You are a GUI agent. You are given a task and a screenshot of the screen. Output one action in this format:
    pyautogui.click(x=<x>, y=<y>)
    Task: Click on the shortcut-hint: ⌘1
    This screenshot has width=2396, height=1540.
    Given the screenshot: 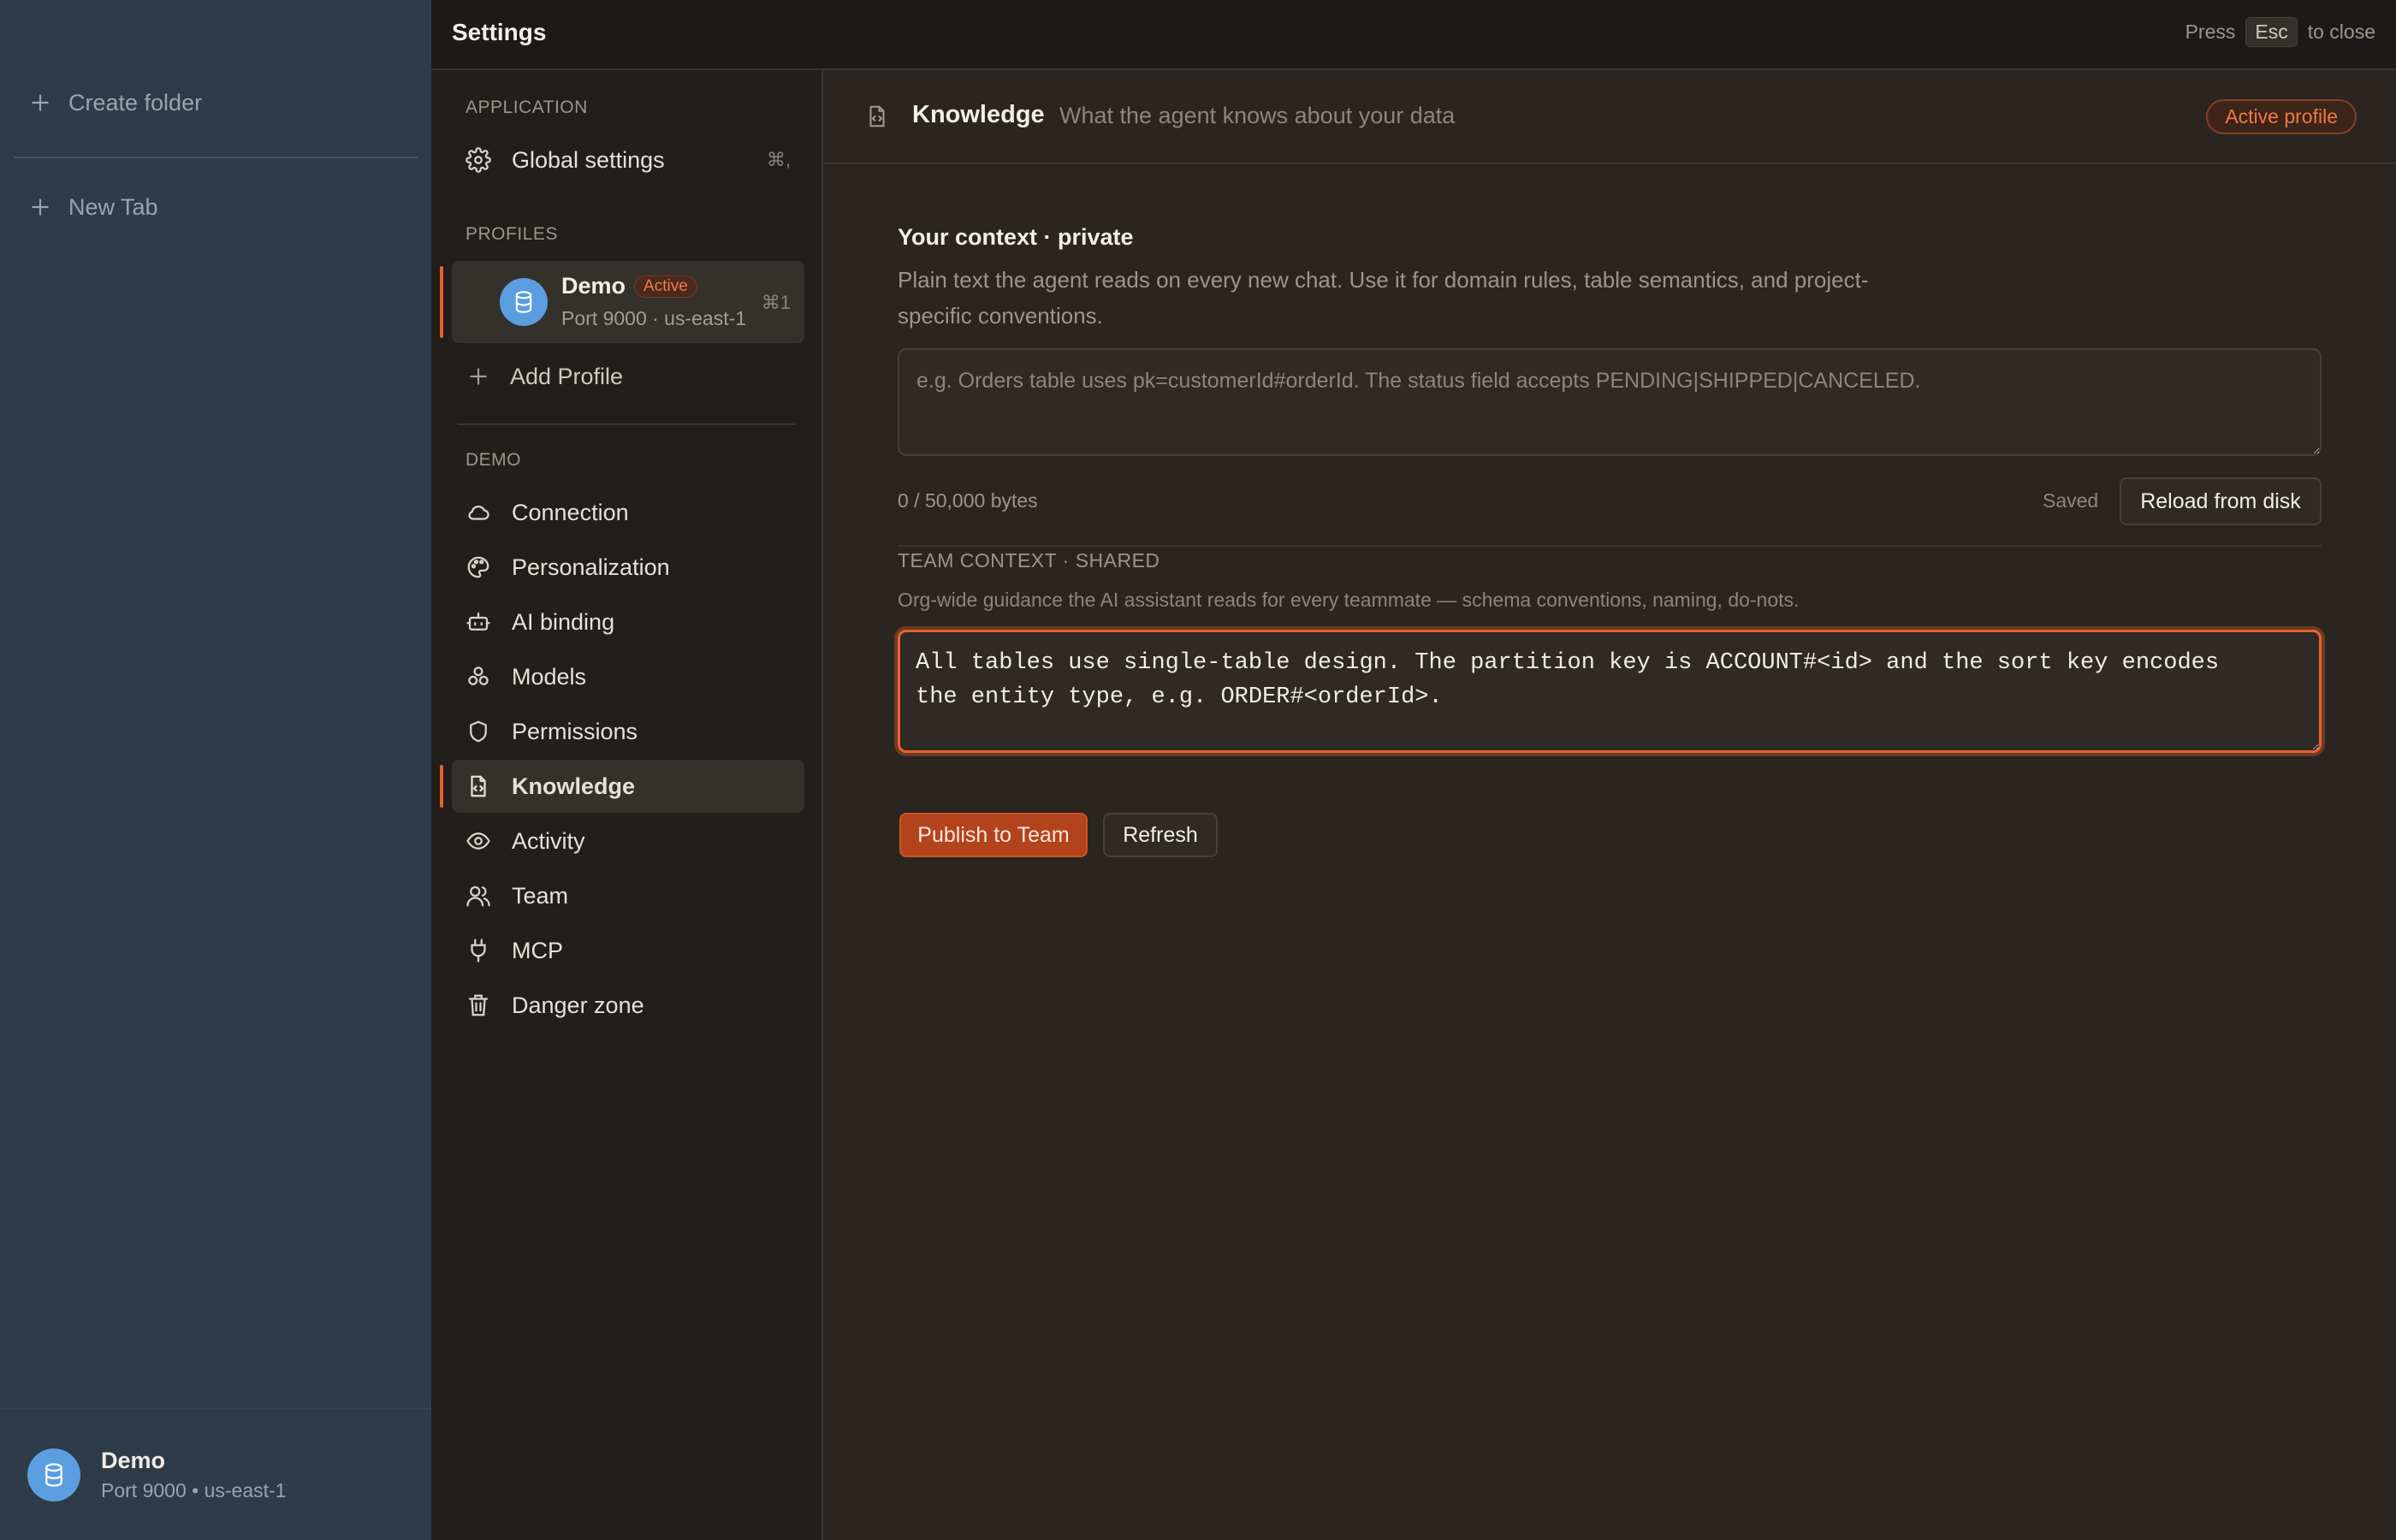 What is the action you would take?
    pyautogui.click(x=776, y=302)
    